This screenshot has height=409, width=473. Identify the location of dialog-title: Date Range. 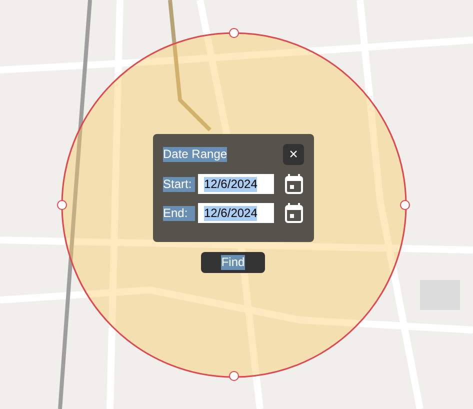
(195, 154).